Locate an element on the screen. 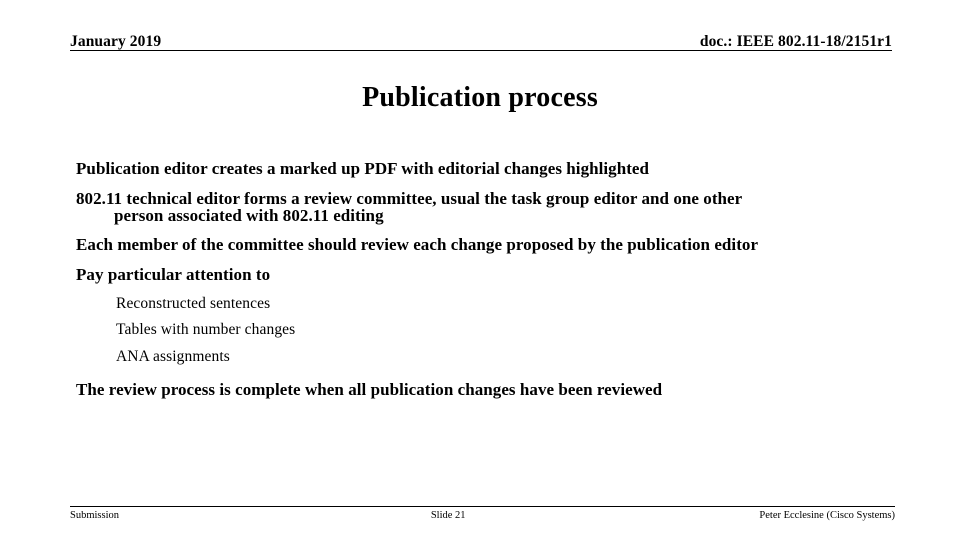 Image resolution: width=960 pixels, height=540 pixels. header-date: January 2019 is located at coordinates (116, 41).